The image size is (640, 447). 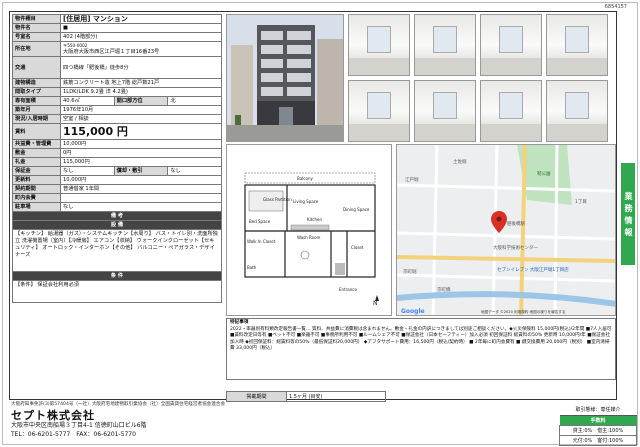 What do you see at coordinates (141, 162) in the screenshot?
I see `spec-value: 115,000円` at bounding box center [141, 162].